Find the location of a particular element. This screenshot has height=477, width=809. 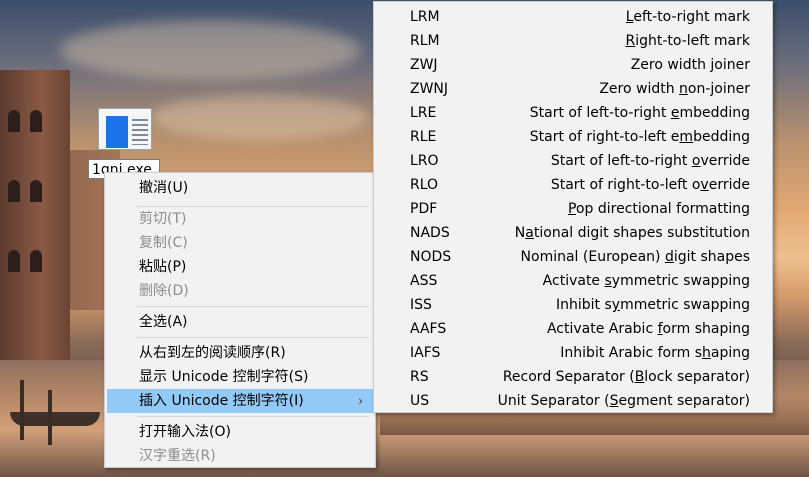

accelerator-key: R is located at coordinates (630, 41).